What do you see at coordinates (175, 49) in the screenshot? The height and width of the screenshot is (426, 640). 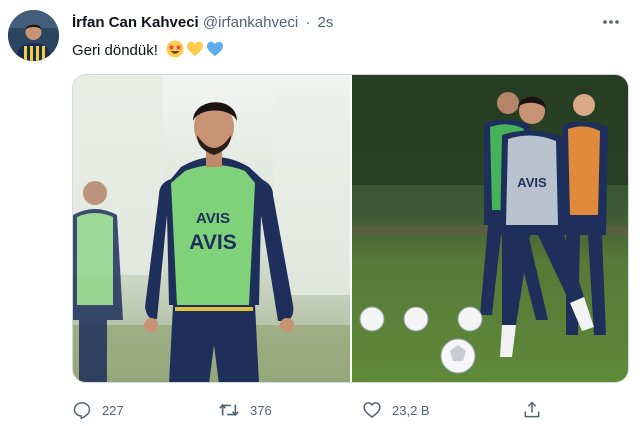 I see `star-struck-face-icon` at bounding box center [175, 49].